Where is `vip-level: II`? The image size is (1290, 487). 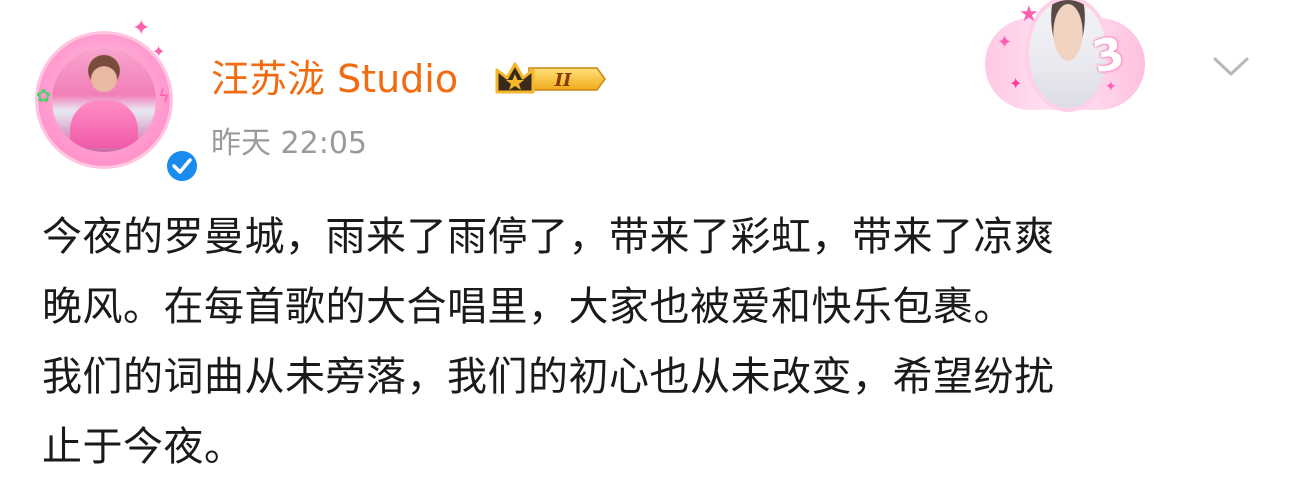 vip-level: II is located at coordinates (563, 80).